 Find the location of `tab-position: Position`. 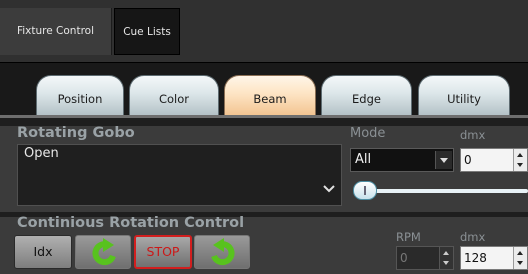

tab-position: Position is located at coordinates (80, 95).